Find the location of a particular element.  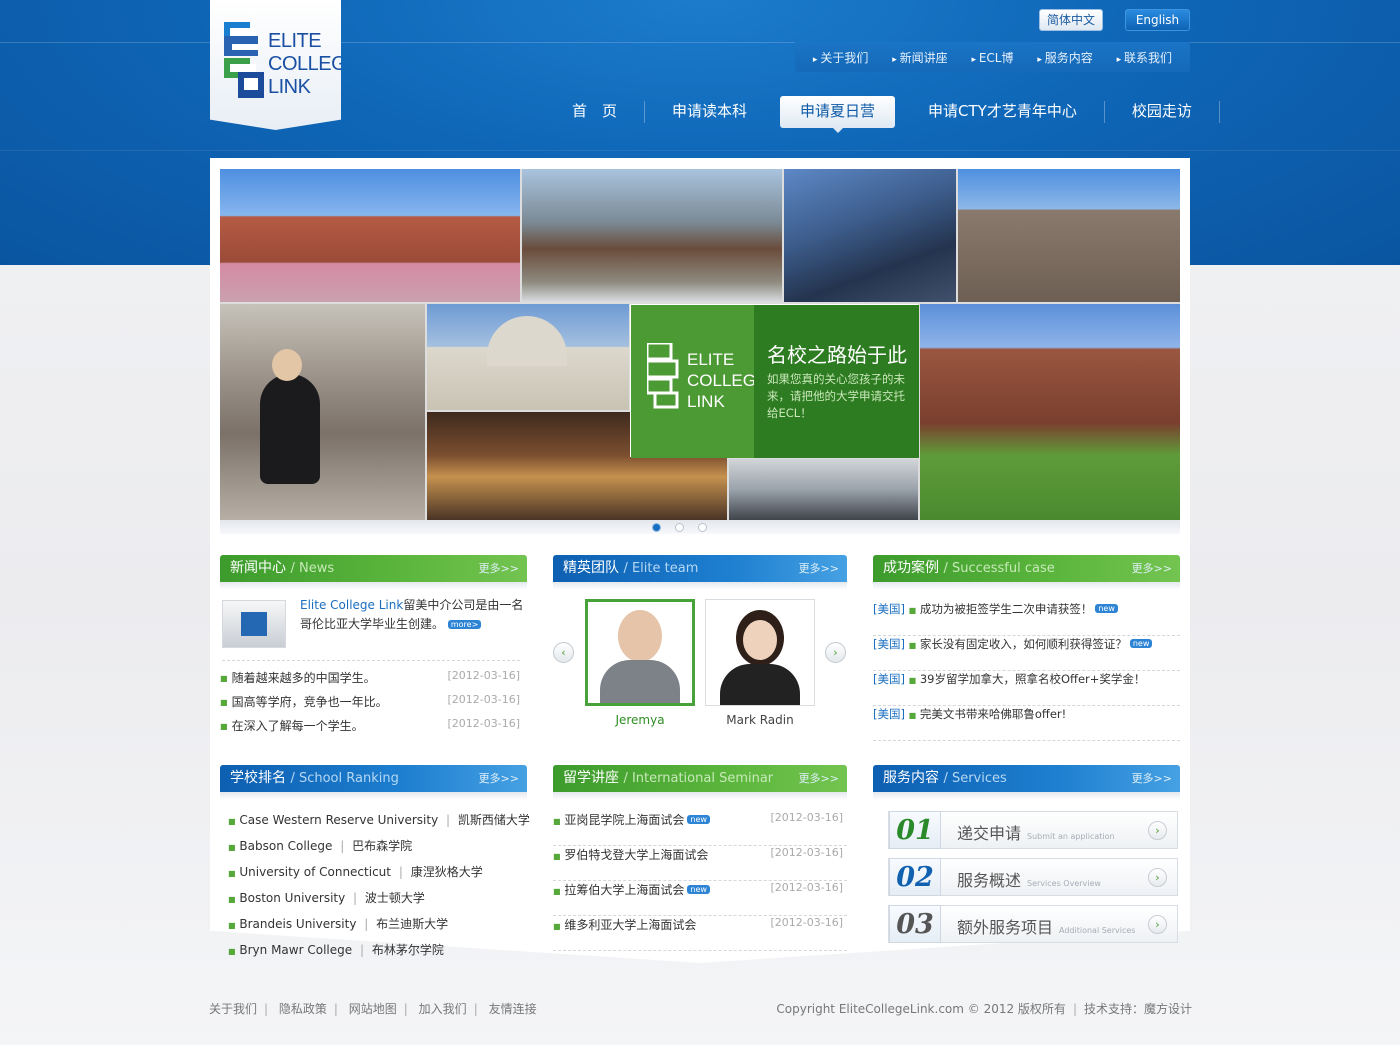

team-title: 精英团队 is located at coordinates (591, 568).